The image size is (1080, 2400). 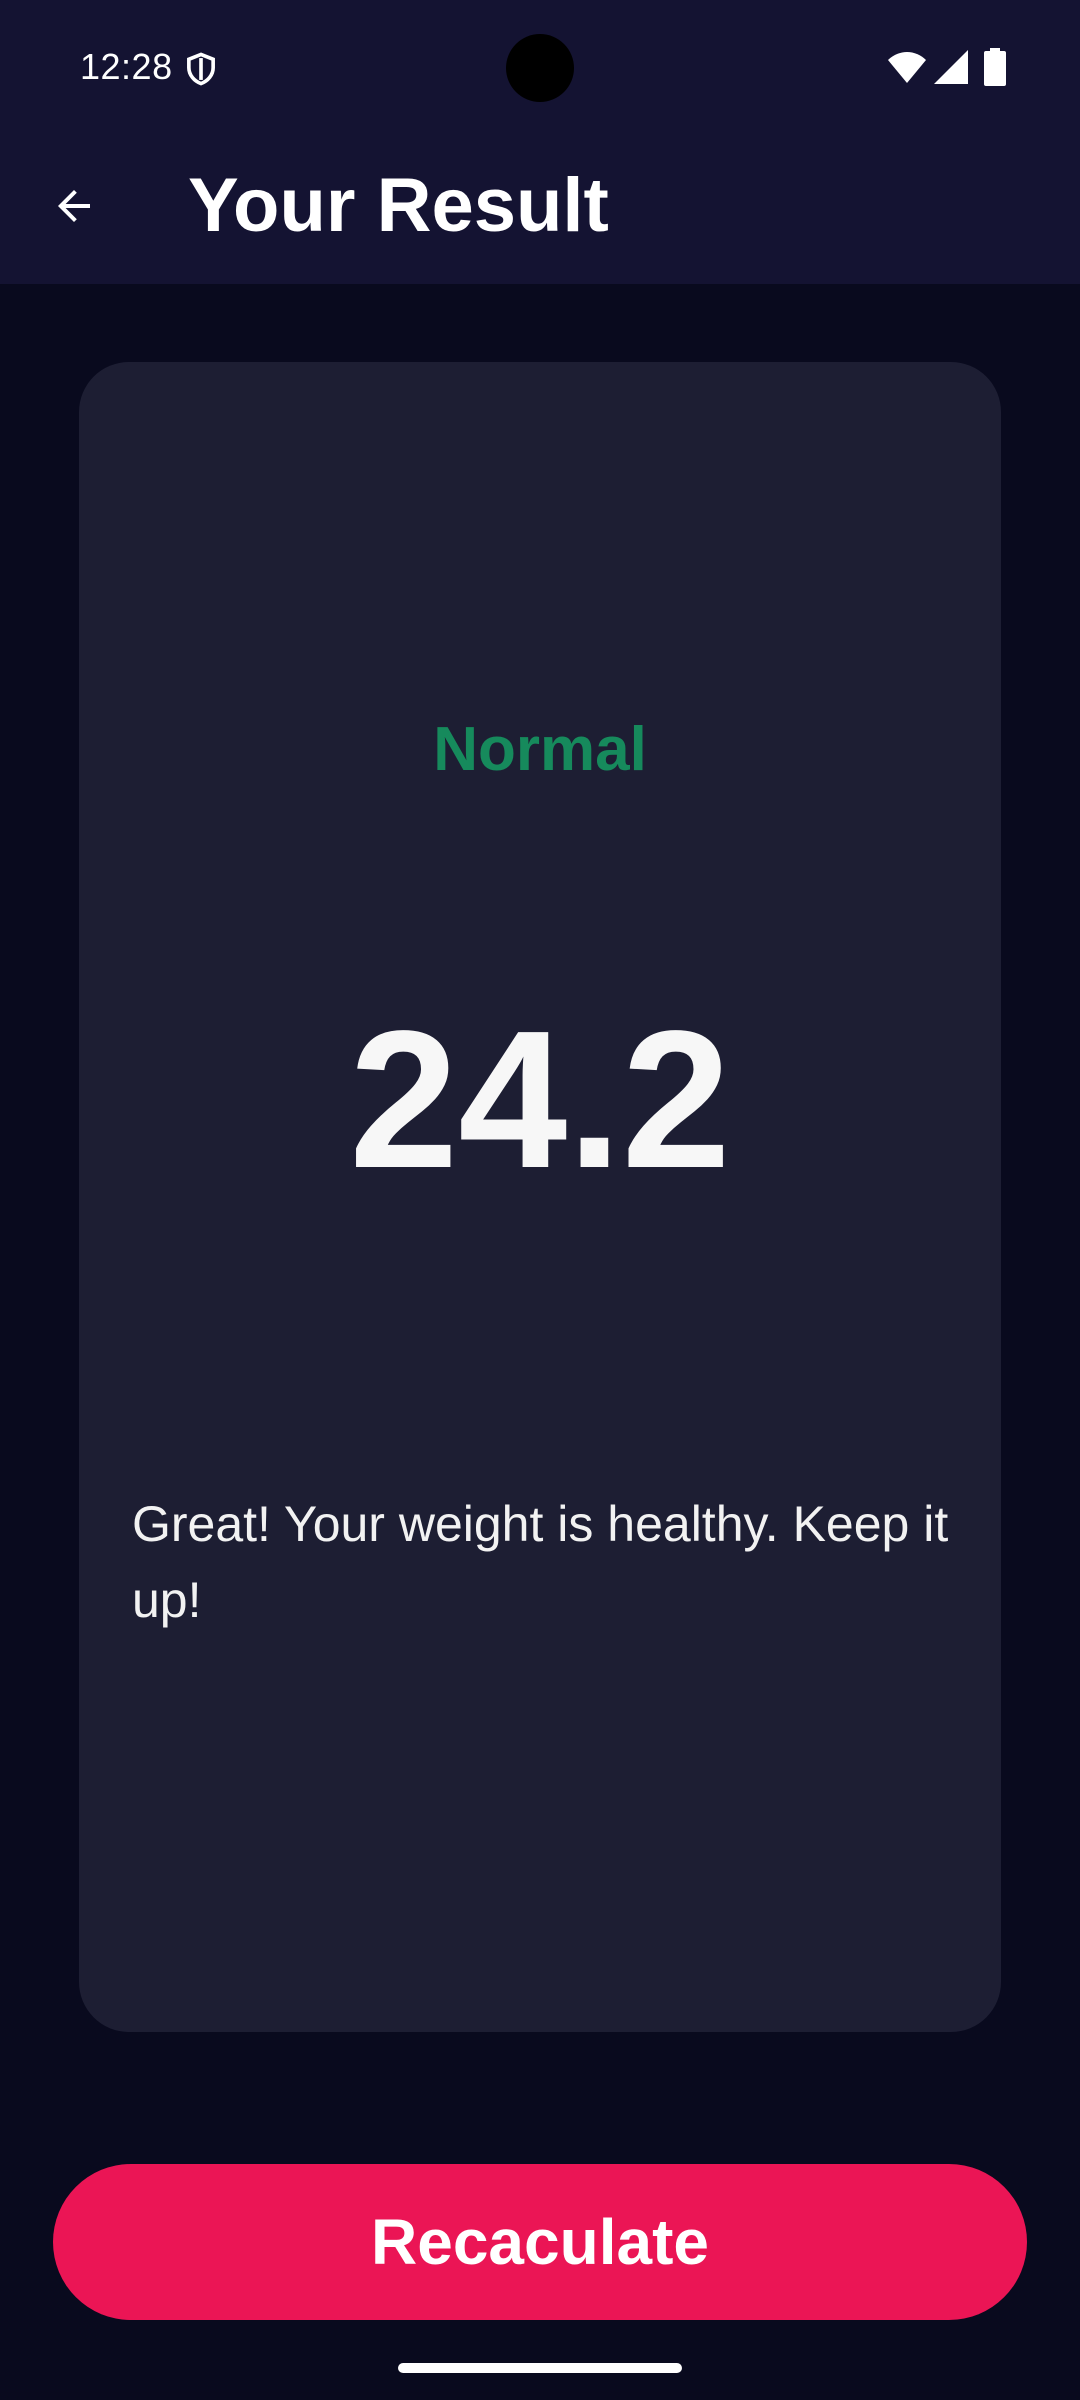 I want to click on bmi-category-label: Normal, so click(x=540, y=749).